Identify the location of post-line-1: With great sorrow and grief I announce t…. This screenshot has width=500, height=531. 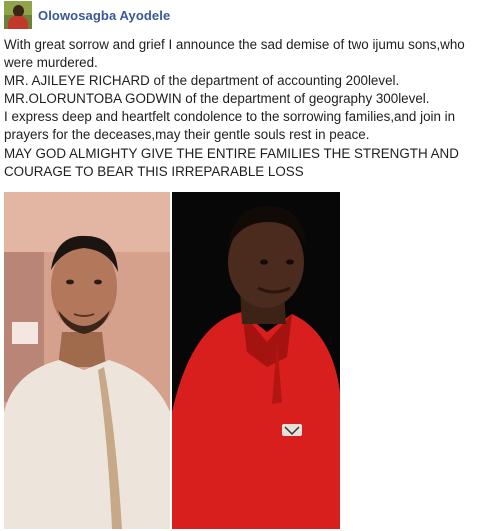
(234, 54).